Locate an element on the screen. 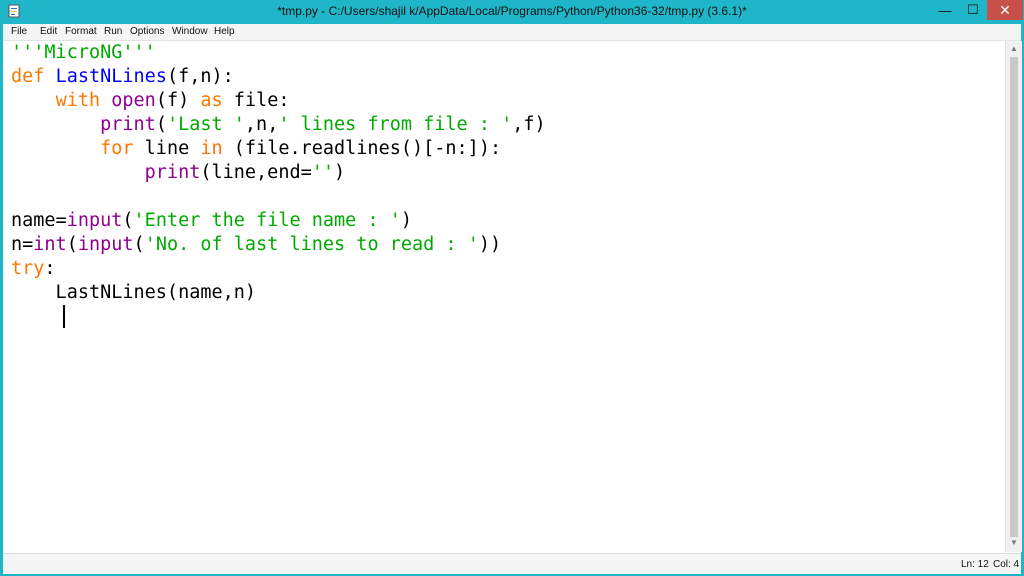 This screenshot has height=576, width=1024. code-token: try is located at coordinates (28, 268).